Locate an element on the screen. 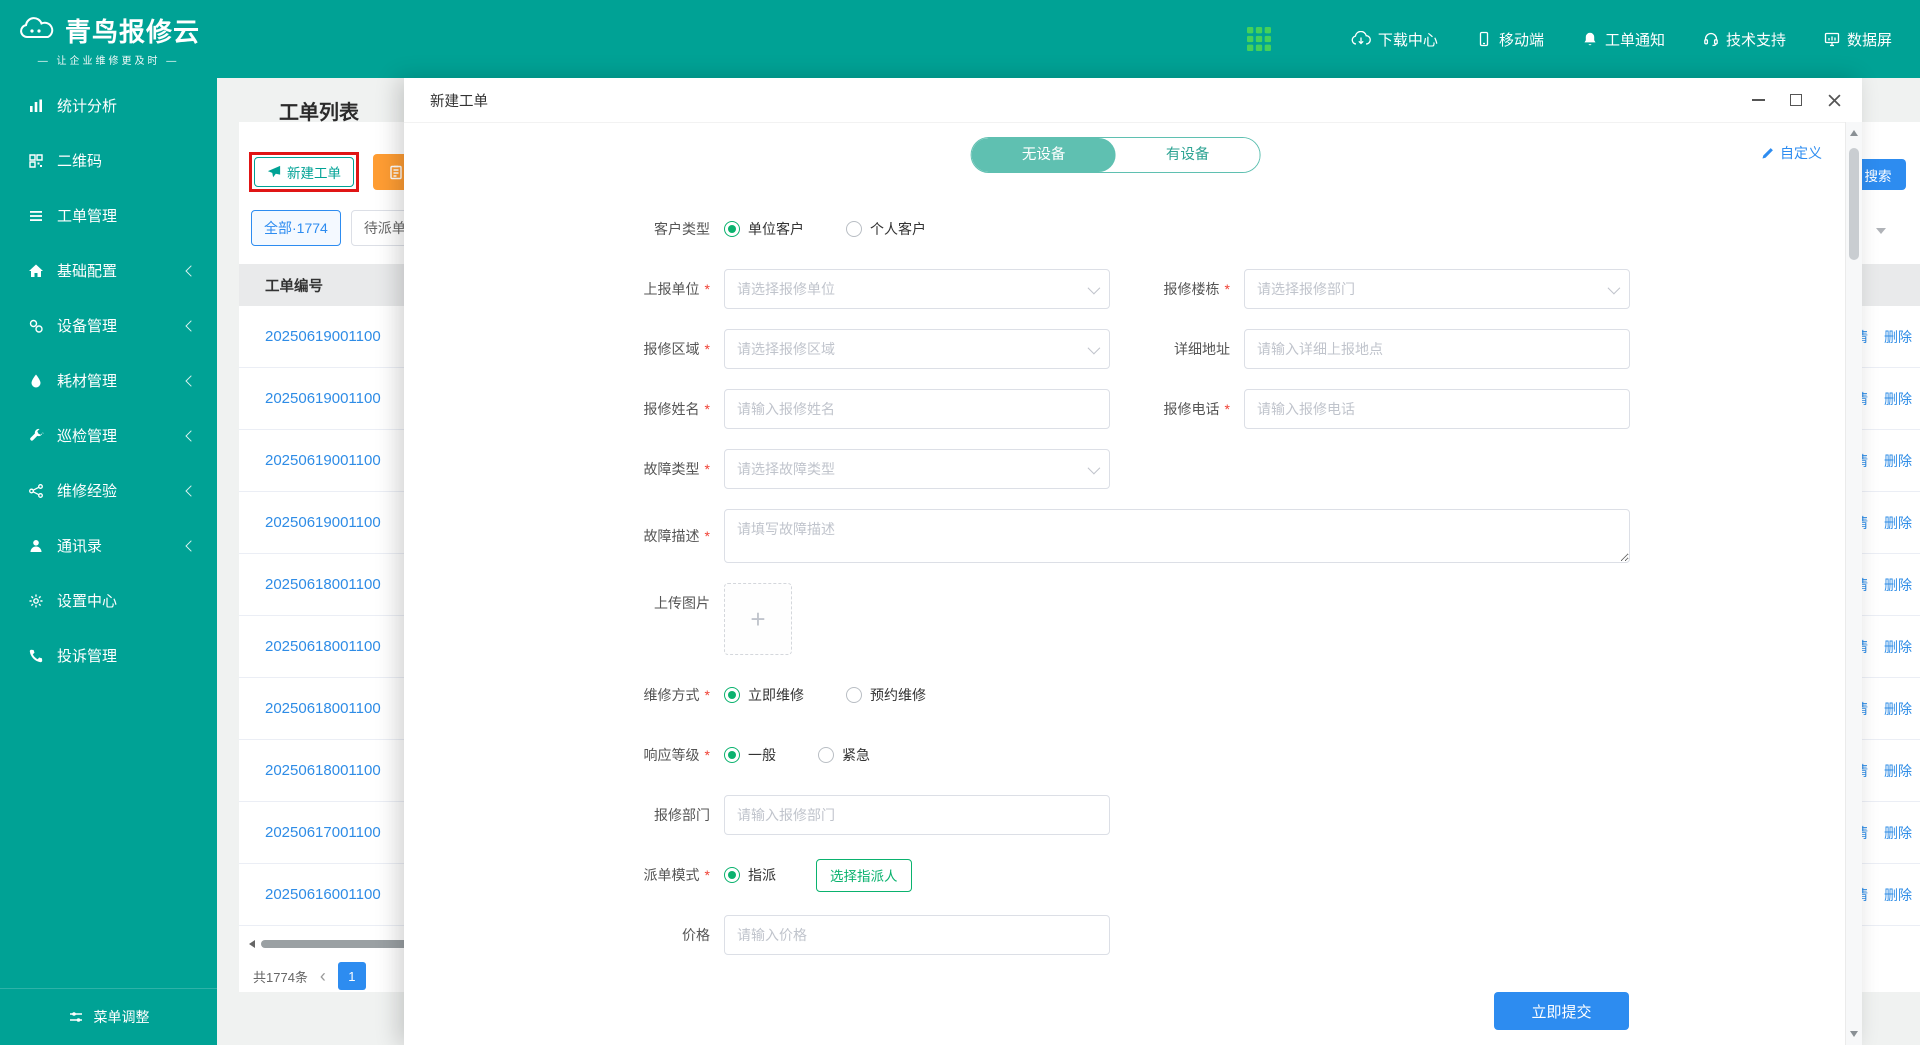  sidebar-item-consumables: 耗材管理 is located at coordinates (108, 380).